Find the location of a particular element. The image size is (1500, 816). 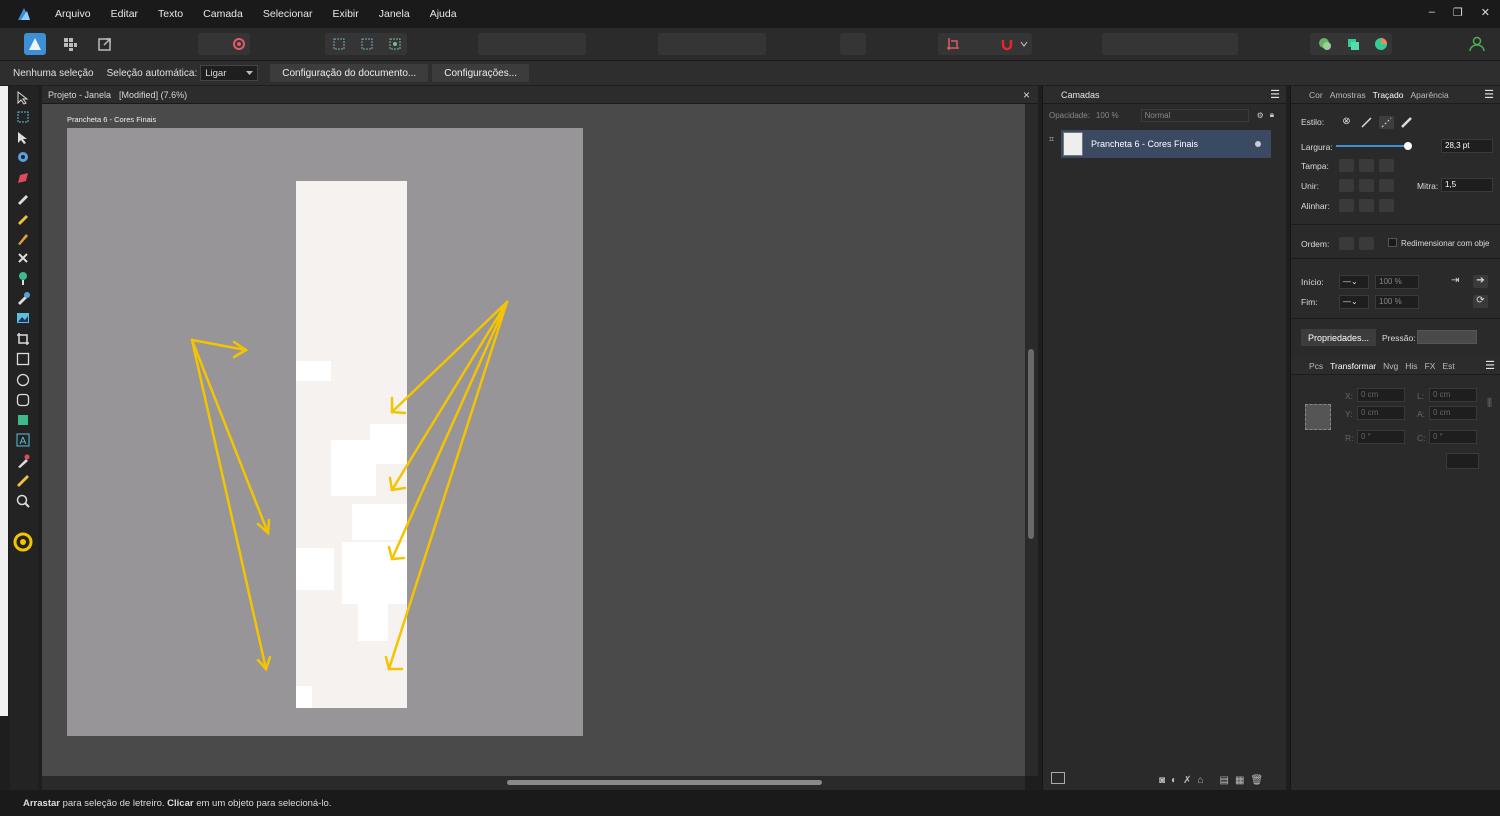

layers-title: Camadas is located at coordinates (1080, 95).